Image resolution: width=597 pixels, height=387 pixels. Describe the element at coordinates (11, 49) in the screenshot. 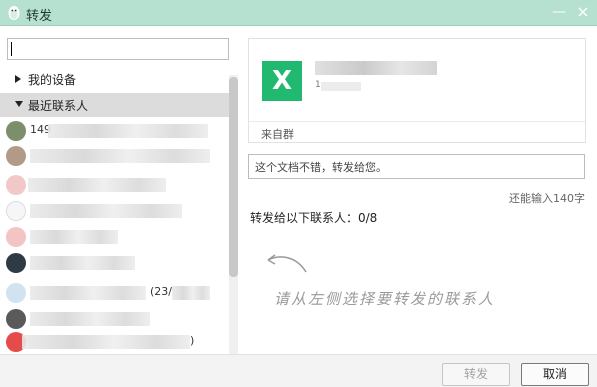

I see `text-caret` at that location.